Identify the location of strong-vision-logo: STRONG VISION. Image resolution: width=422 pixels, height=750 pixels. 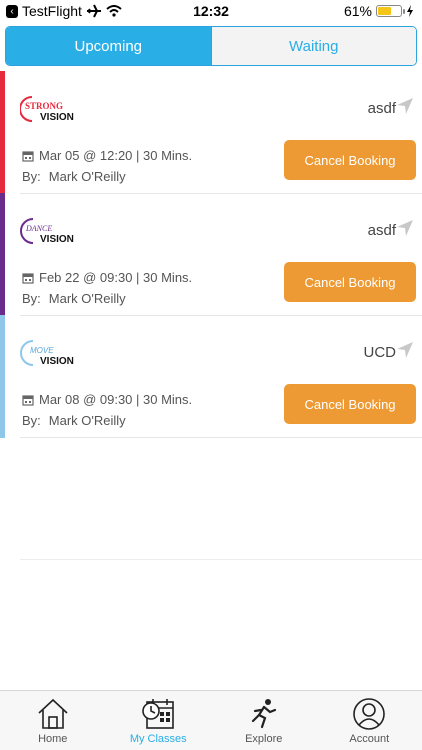
(47, 109).